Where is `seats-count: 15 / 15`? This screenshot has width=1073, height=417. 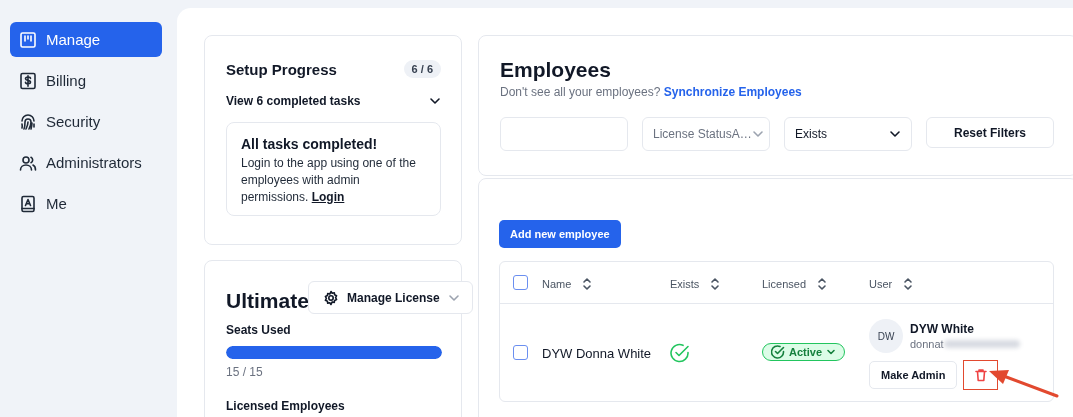
seats-count: 15 / 15 is located at coordinates (245, 372).